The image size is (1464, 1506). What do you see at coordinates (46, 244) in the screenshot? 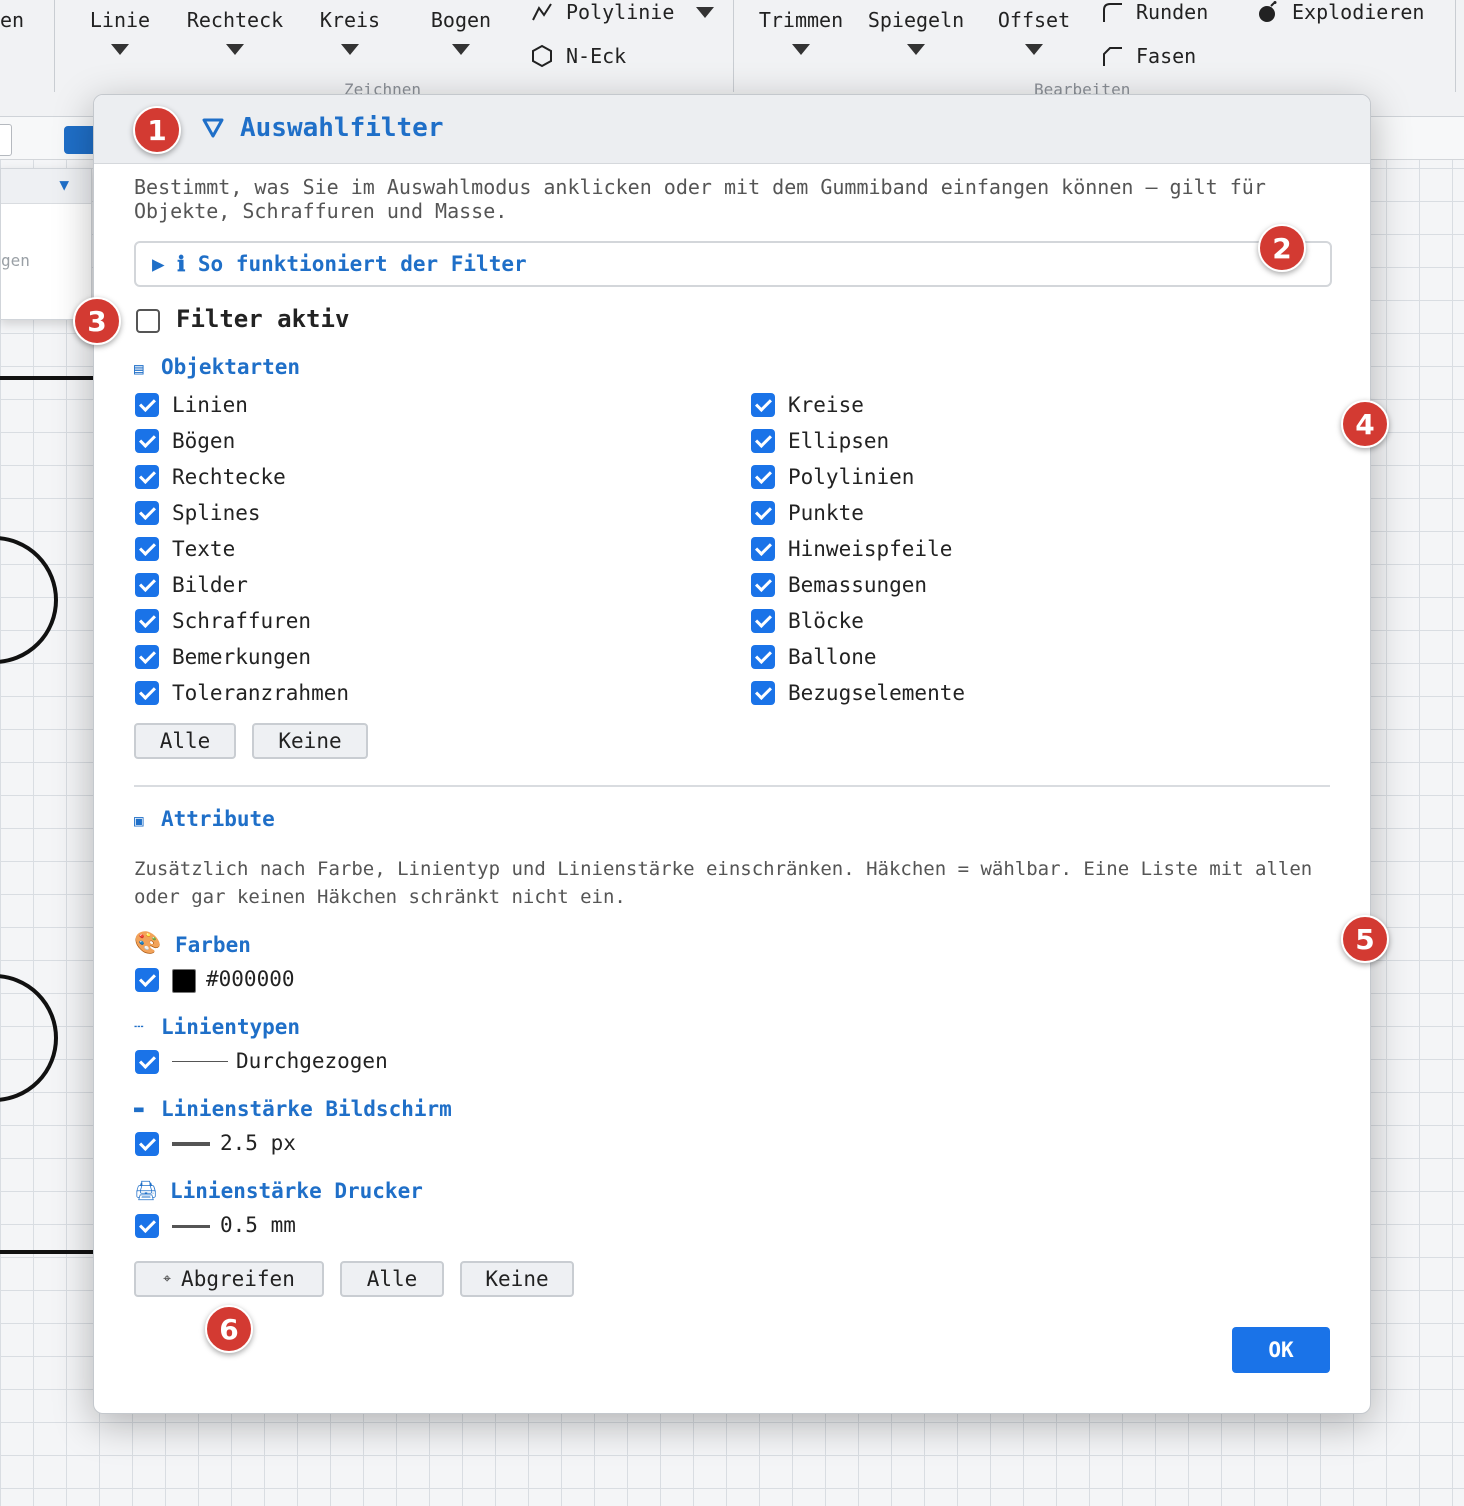
I see `side-panel: ▼ gen` at bounding box center [46, 244].